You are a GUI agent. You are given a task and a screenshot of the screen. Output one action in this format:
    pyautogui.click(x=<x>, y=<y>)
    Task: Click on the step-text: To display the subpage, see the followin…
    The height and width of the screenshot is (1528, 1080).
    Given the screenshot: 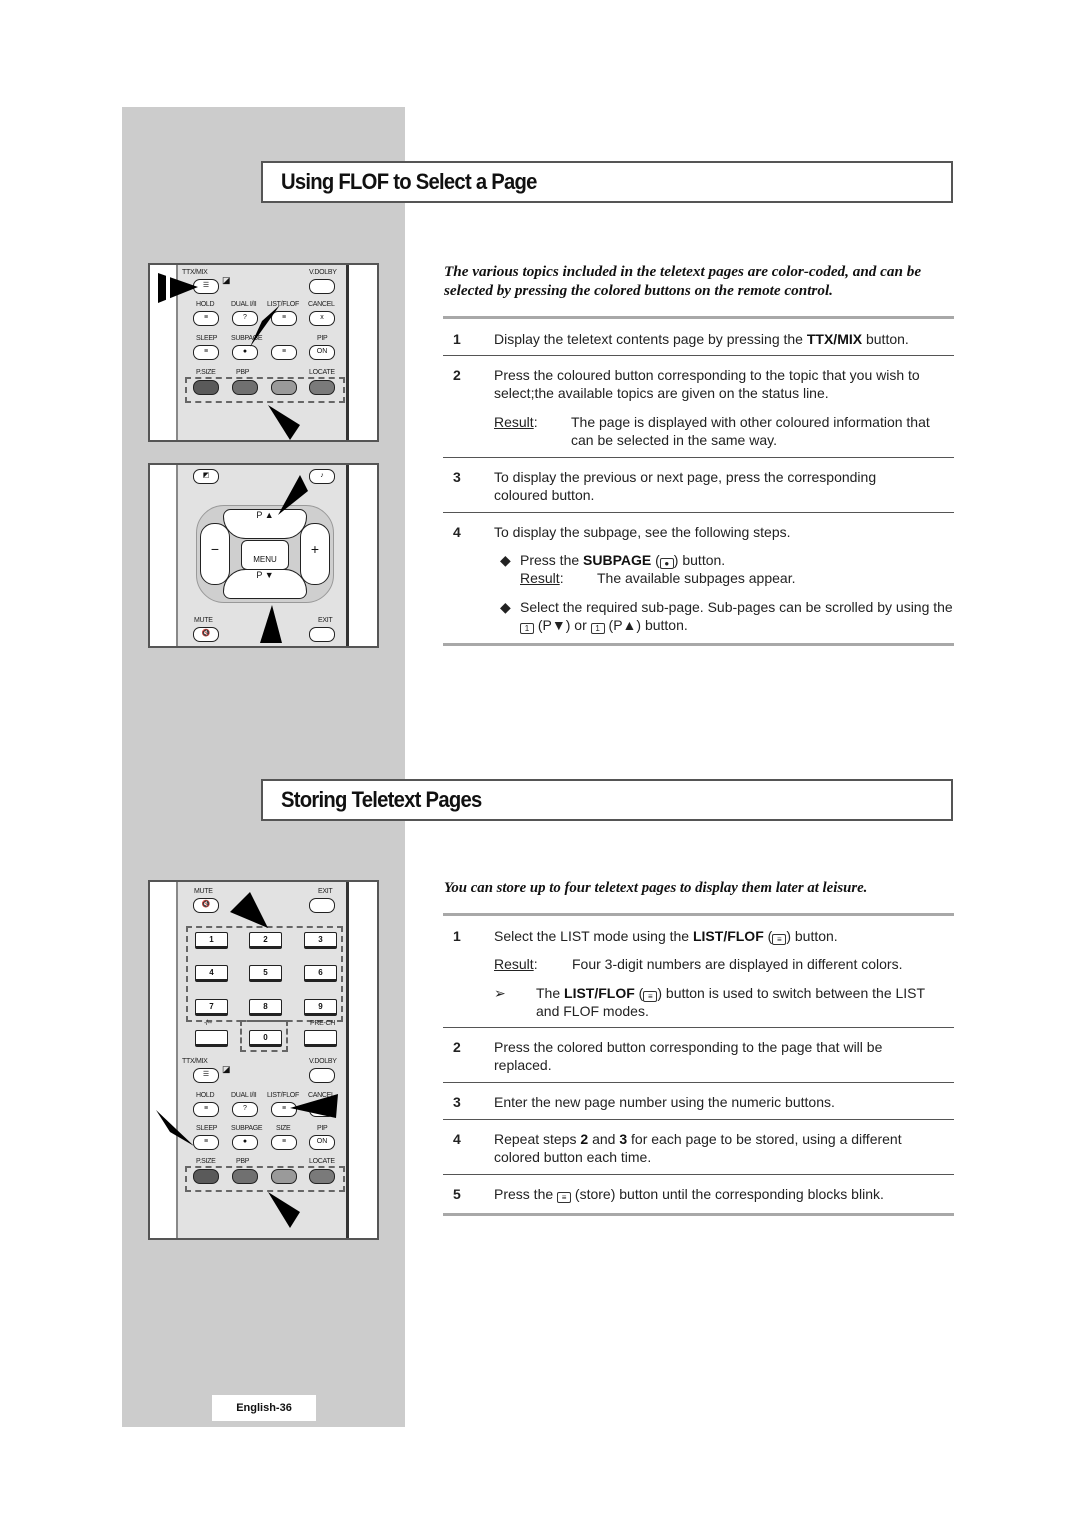 What is the action you would take?
    pyautogui.click(x=642, y=532)
    